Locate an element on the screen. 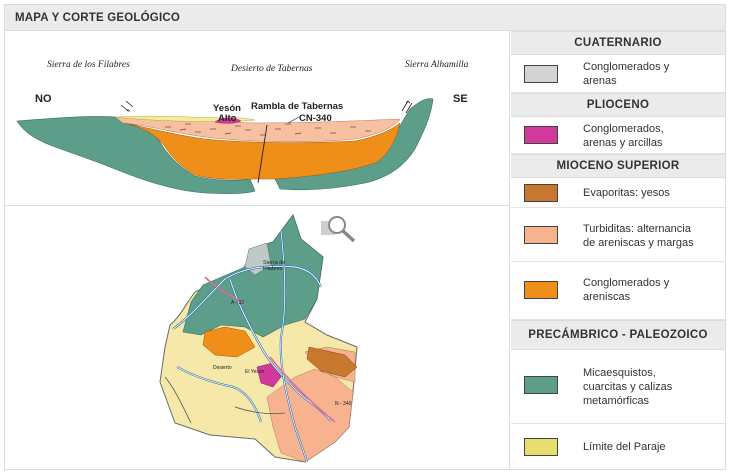 This screenshot has height=472, width=730. legend-text: Conglomerados, arenas y arcillas is located at coordinates (651, 136).